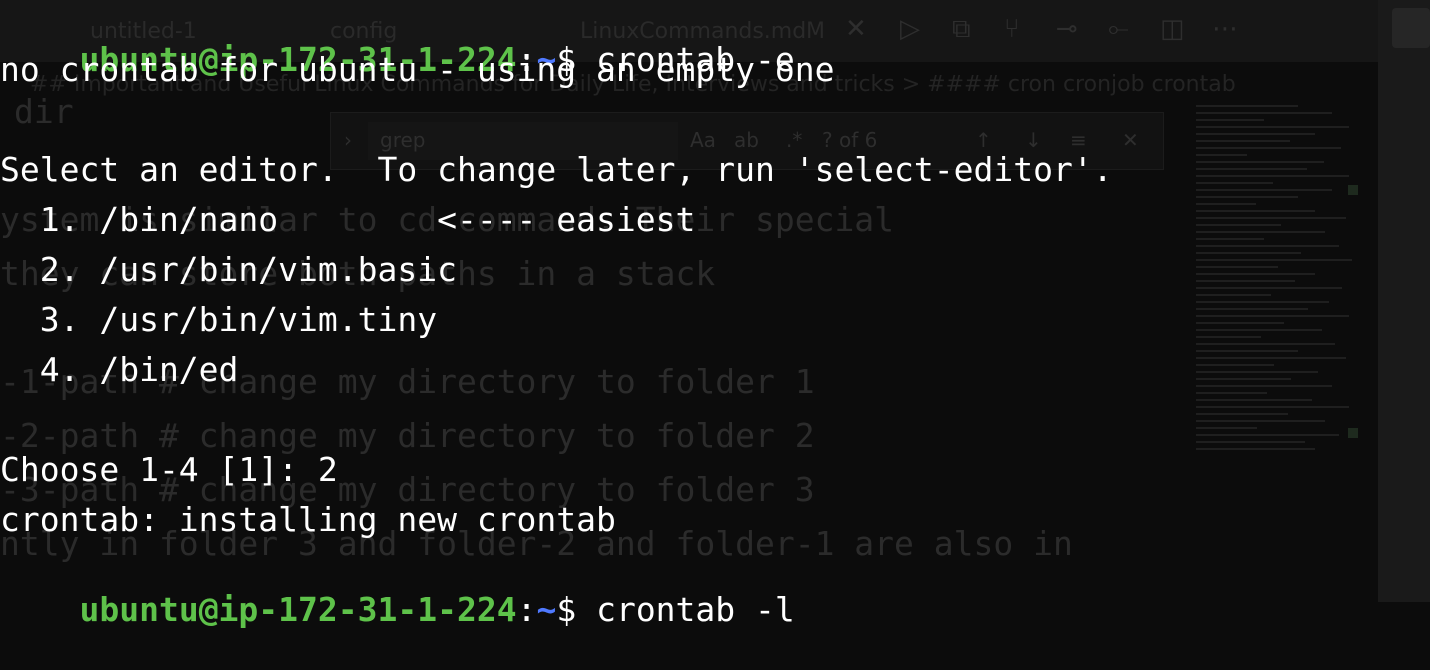  I want to click on terminal-output-line: crontab: installing new crontab, so click(308, 519).